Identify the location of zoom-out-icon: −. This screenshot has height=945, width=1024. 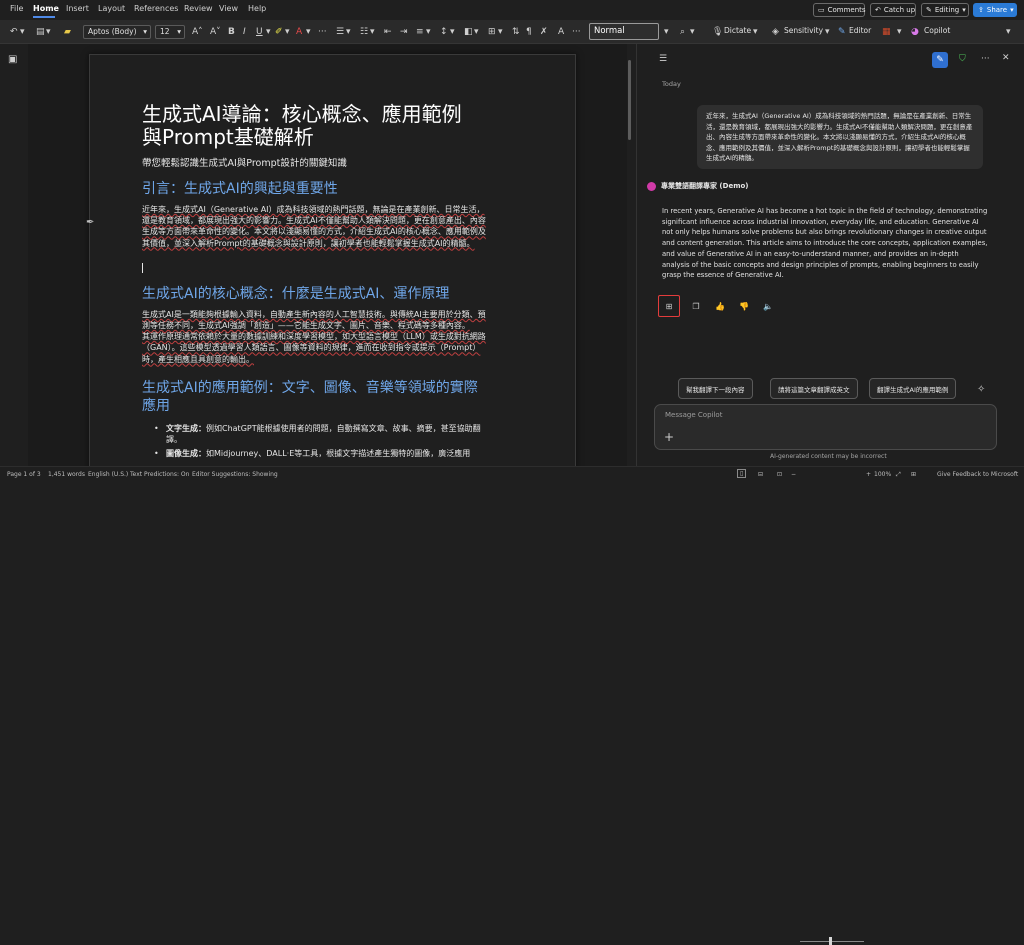
(793, 474).